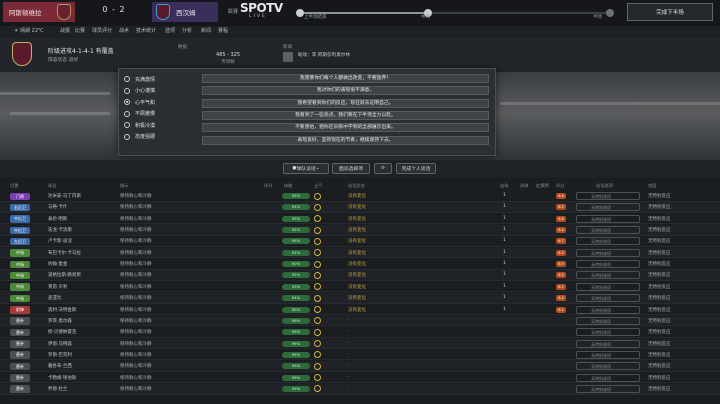 Image resolution: width=720 pixels, height=404 pixels. Describe the element at coordinates (345, 128) in the screenshot. I see `talk-line-option: 不要害怕，把你在训练中学到的全部展示出来。` at that location.